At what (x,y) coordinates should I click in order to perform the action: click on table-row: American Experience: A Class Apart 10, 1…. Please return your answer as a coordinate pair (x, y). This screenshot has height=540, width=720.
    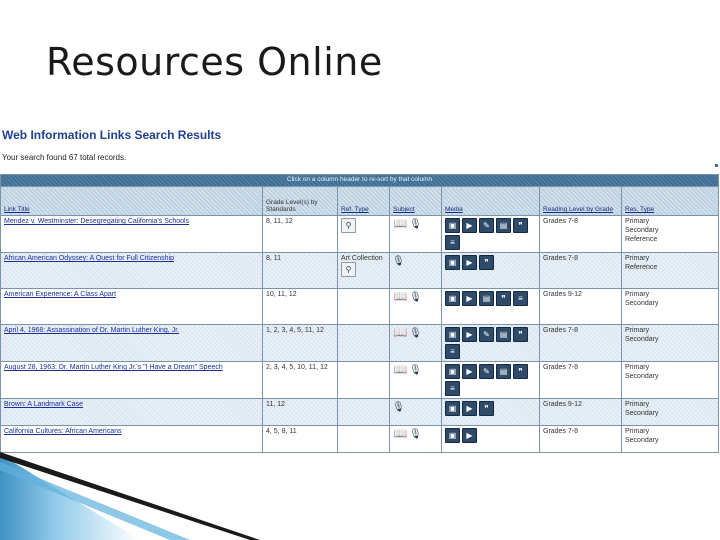
    Looking at the image, I should click on (359, 306).